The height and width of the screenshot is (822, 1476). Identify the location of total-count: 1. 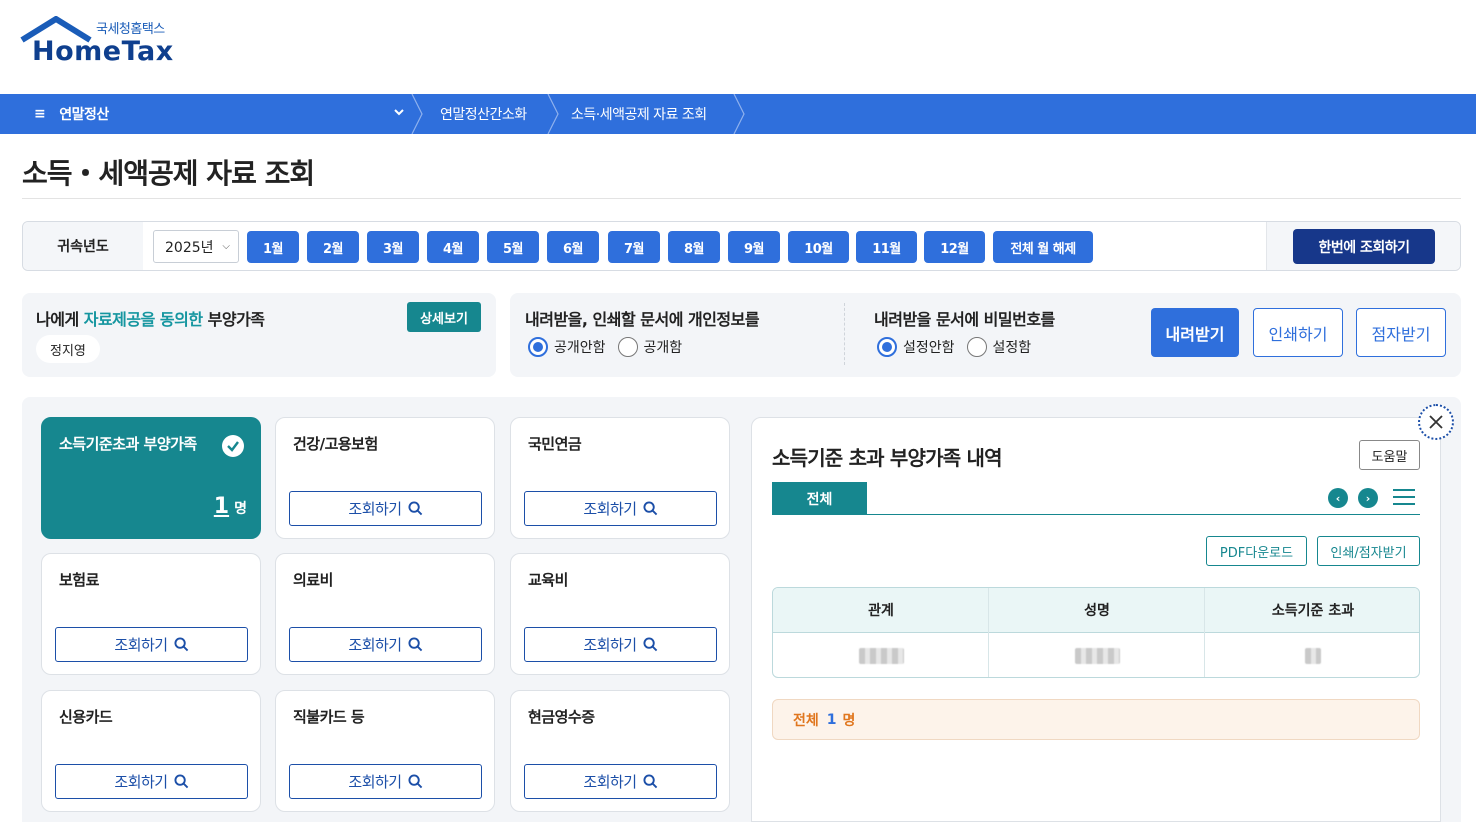
(831, 719).